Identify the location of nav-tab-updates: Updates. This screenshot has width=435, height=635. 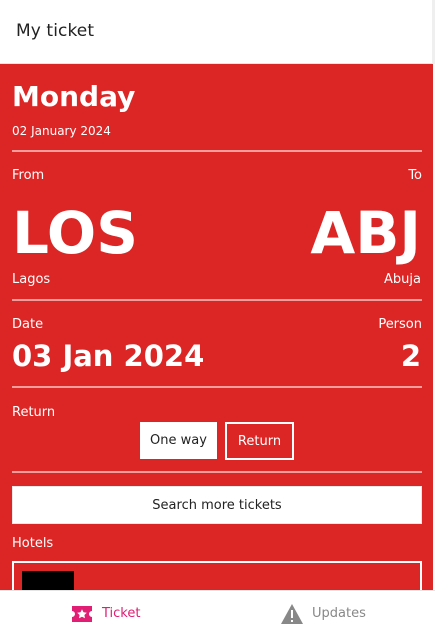
(323, 613).